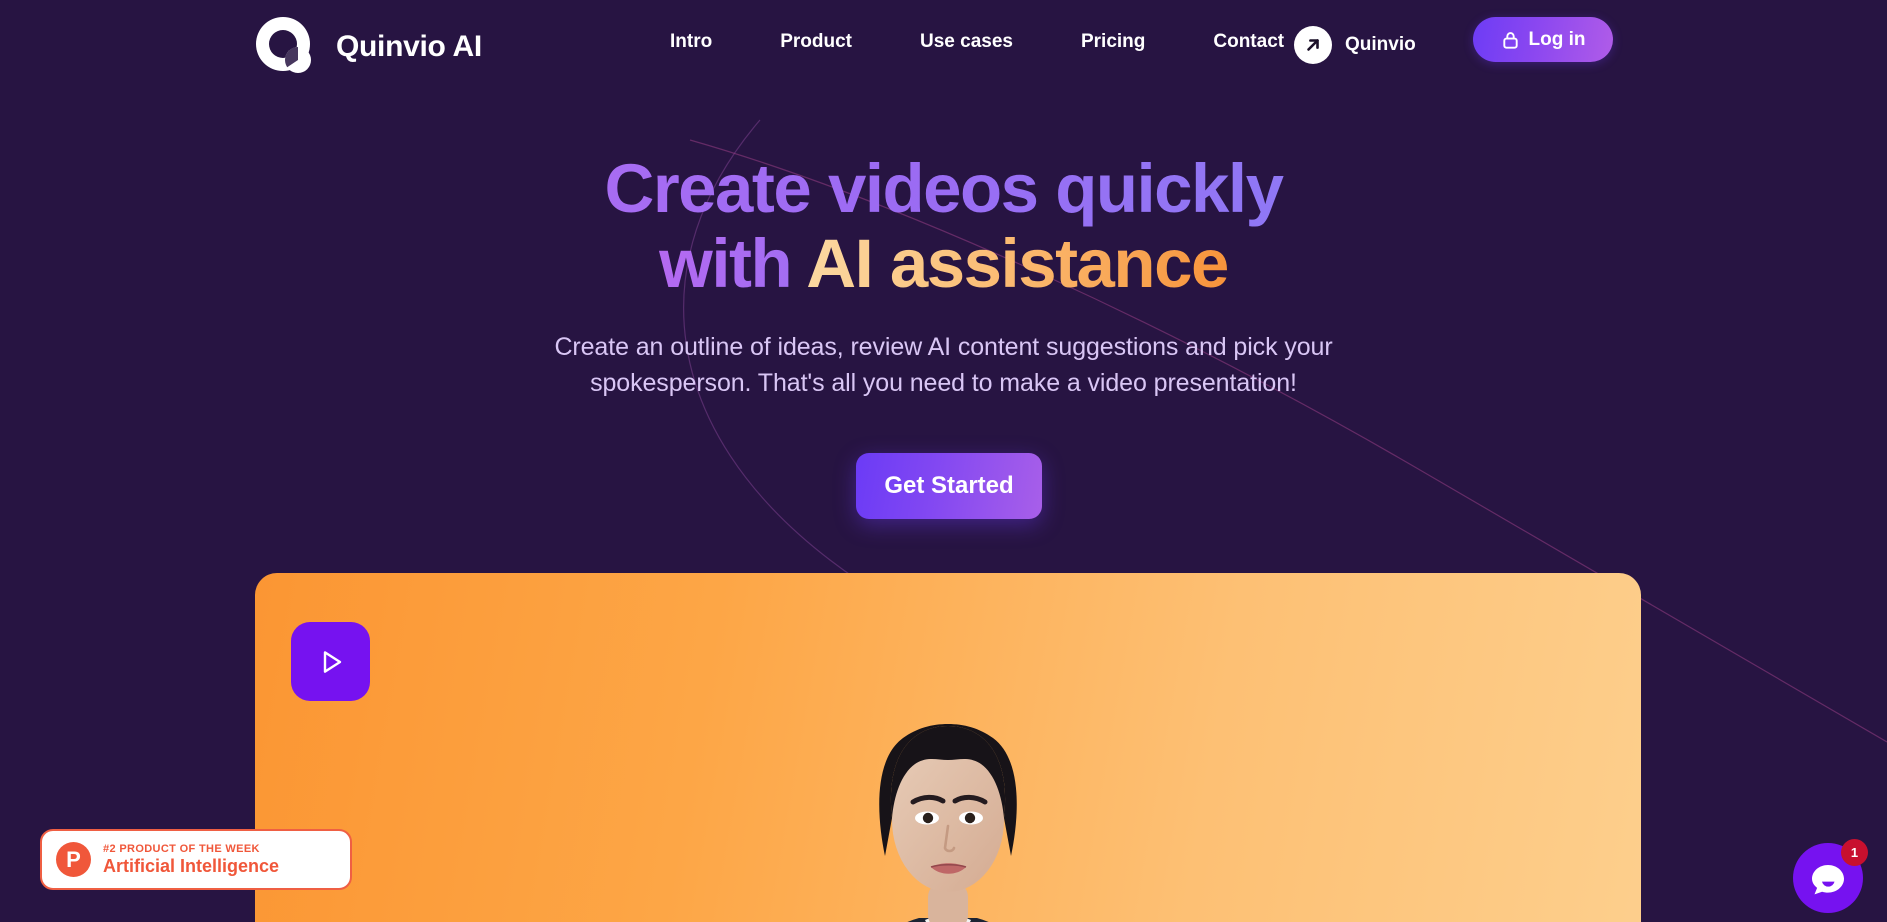 The image size is (1887, 922). I want to click on product-hunt-kicker: #2 PRODUCT OF THE WEEK, so click(181, 848).